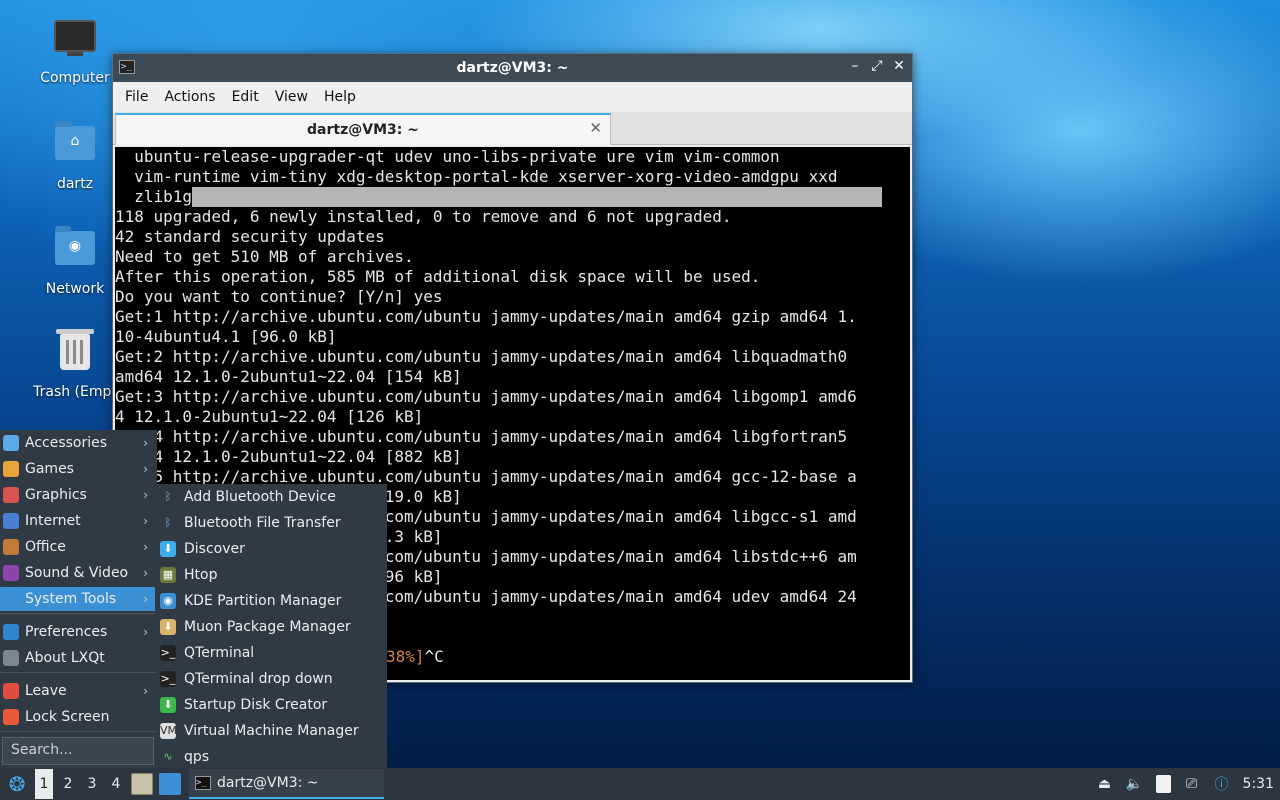 The image size is (1280, 800). What do you see at coordinates (78, 658) in the screenshot?
I see `menu-item-about-lxqt: About LXQt` at bounding box center [78, 658].